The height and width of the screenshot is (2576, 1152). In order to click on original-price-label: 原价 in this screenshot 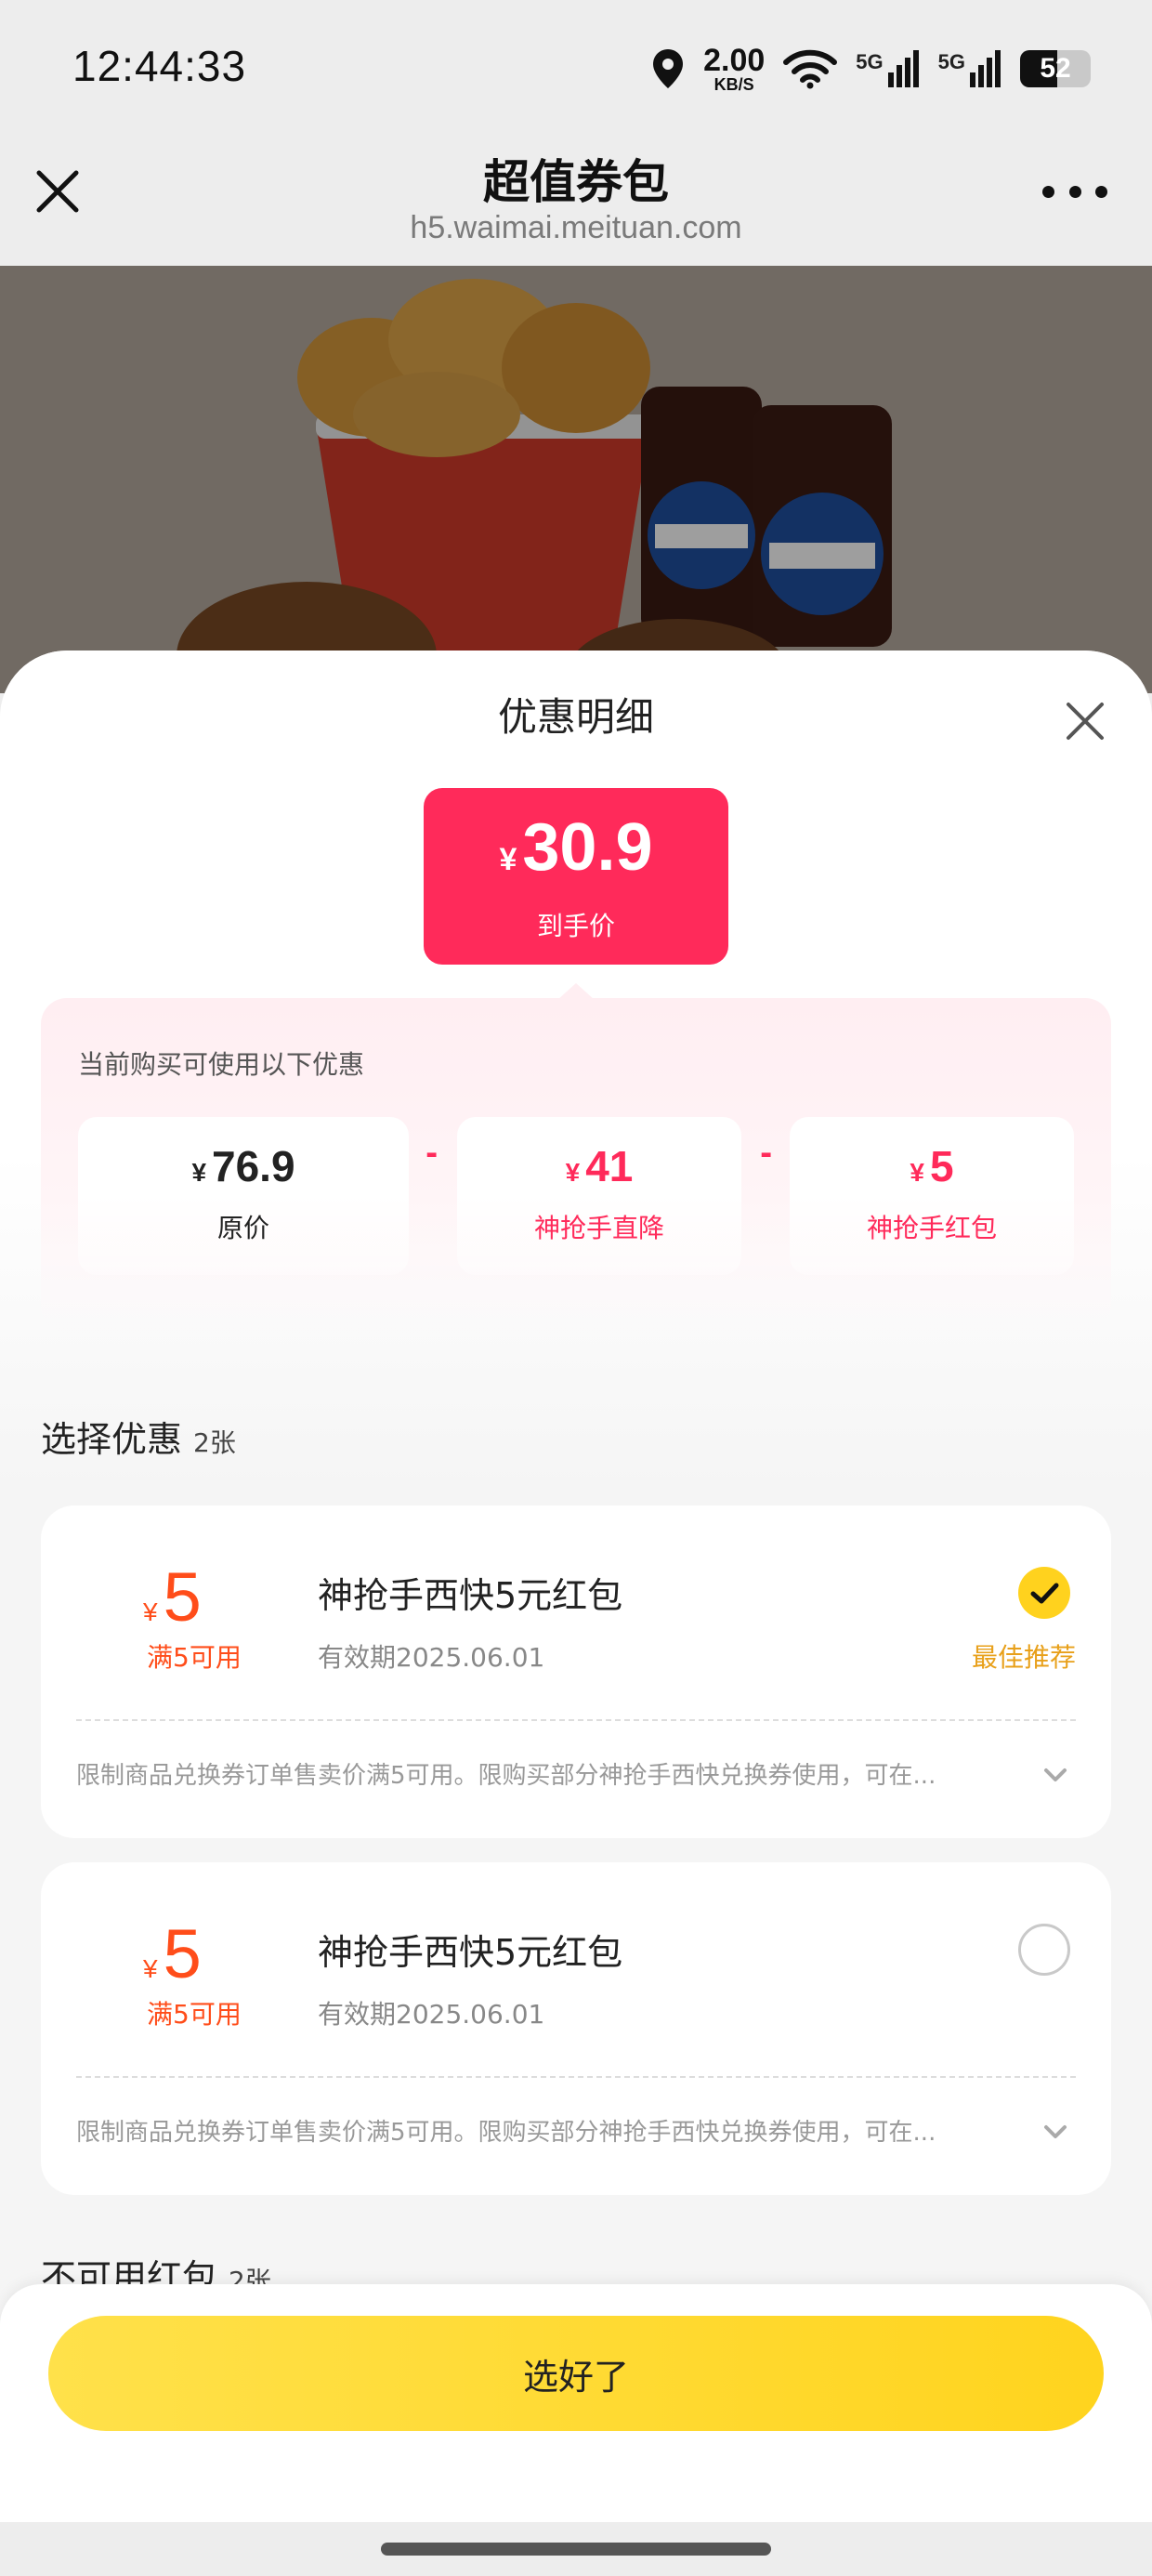, I will do `click(242, 1228)`.